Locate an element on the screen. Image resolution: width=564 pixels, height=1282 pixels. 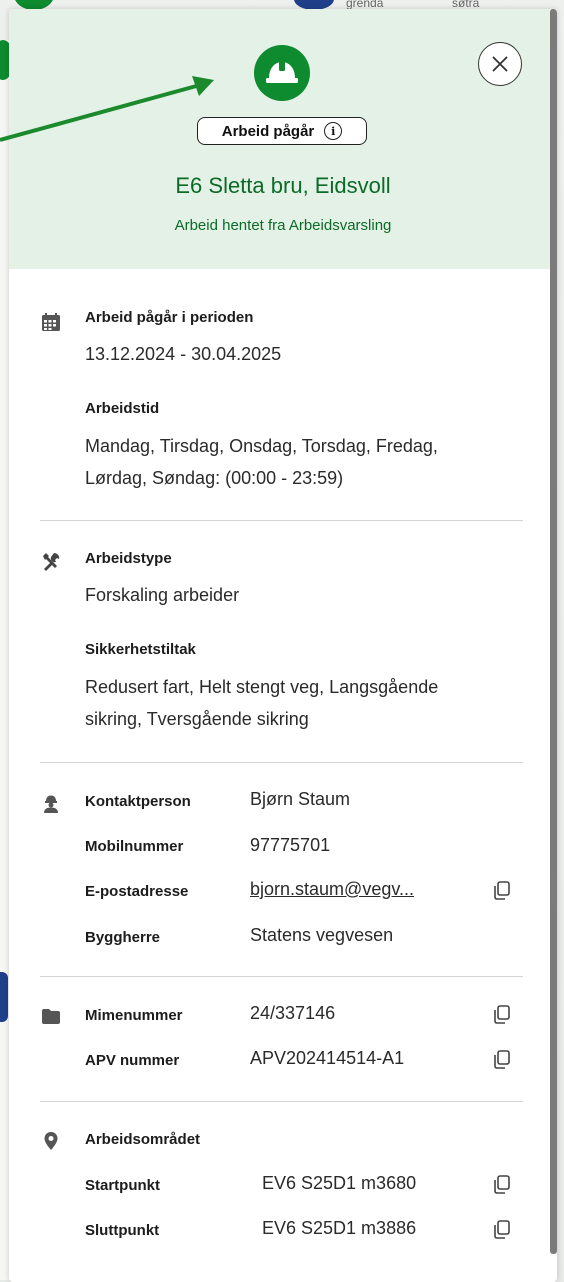
end-value: EV6 S25D1 m3886 is located at coordinates (339, 1228).